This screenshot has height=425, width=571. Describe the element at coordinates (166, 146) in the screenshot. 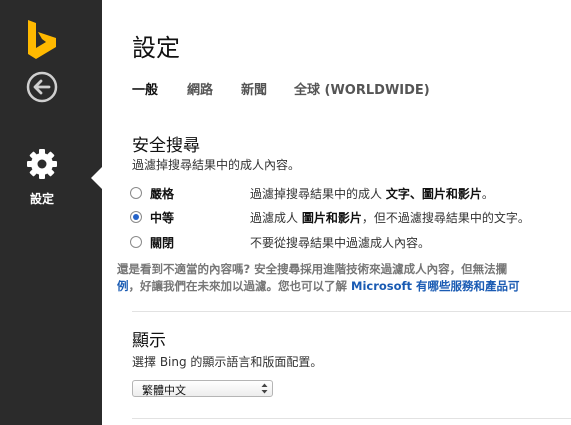

I see `safesearch-title: 安全搜尋` at that location.